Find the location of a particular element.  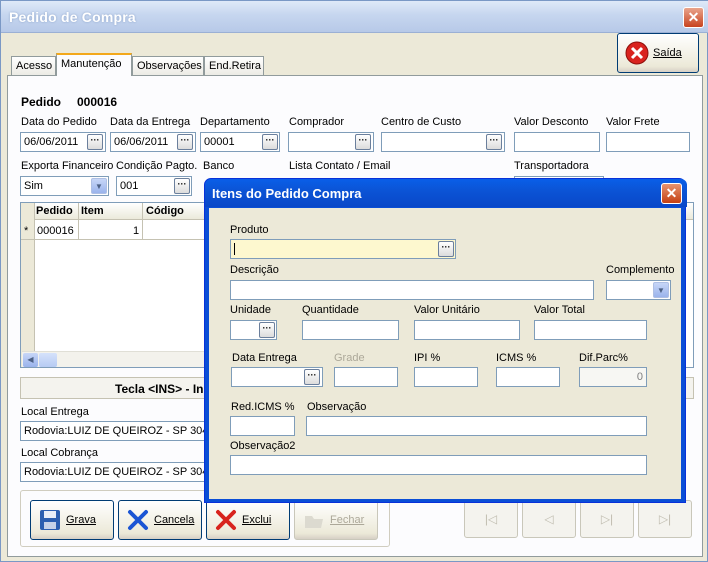

valor-frete-input is located at coordinates (648, 142).